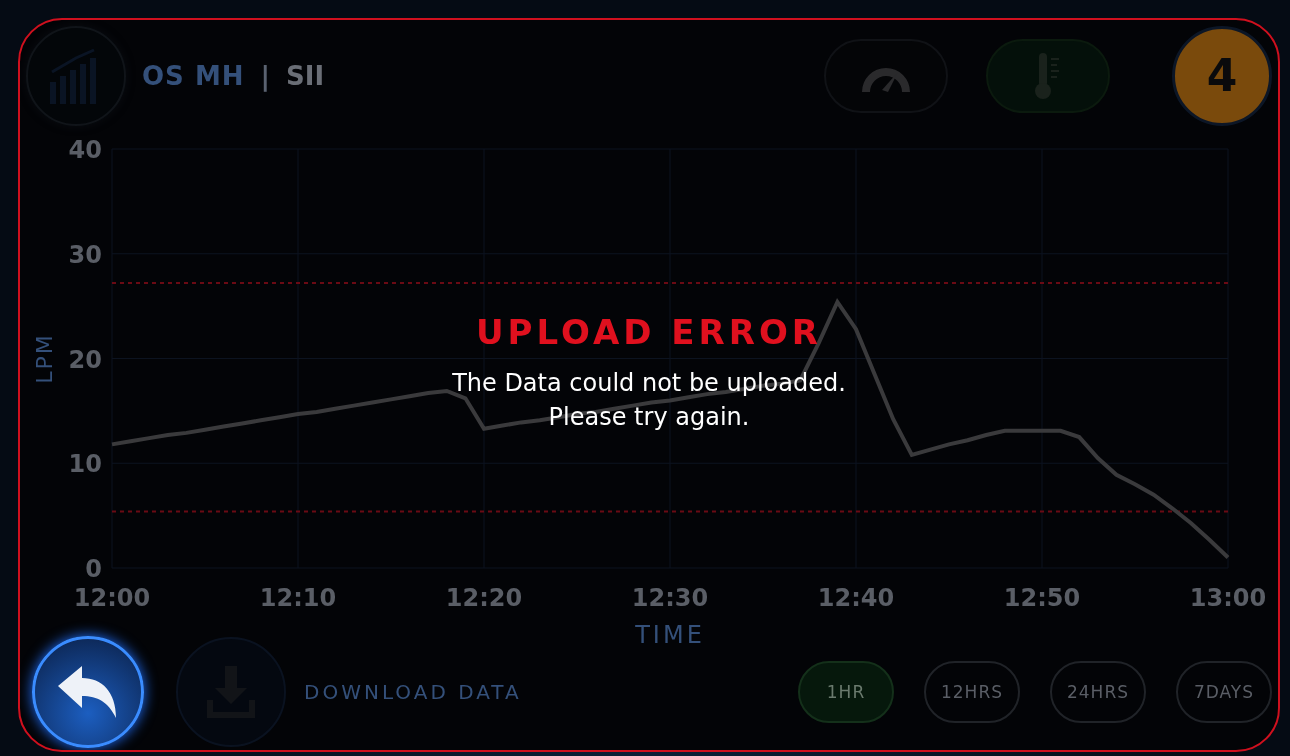 The width and height of the screenshot is (1290, 756). I want to click on error-title: UPLOAD ERROR, so click(649, 332).